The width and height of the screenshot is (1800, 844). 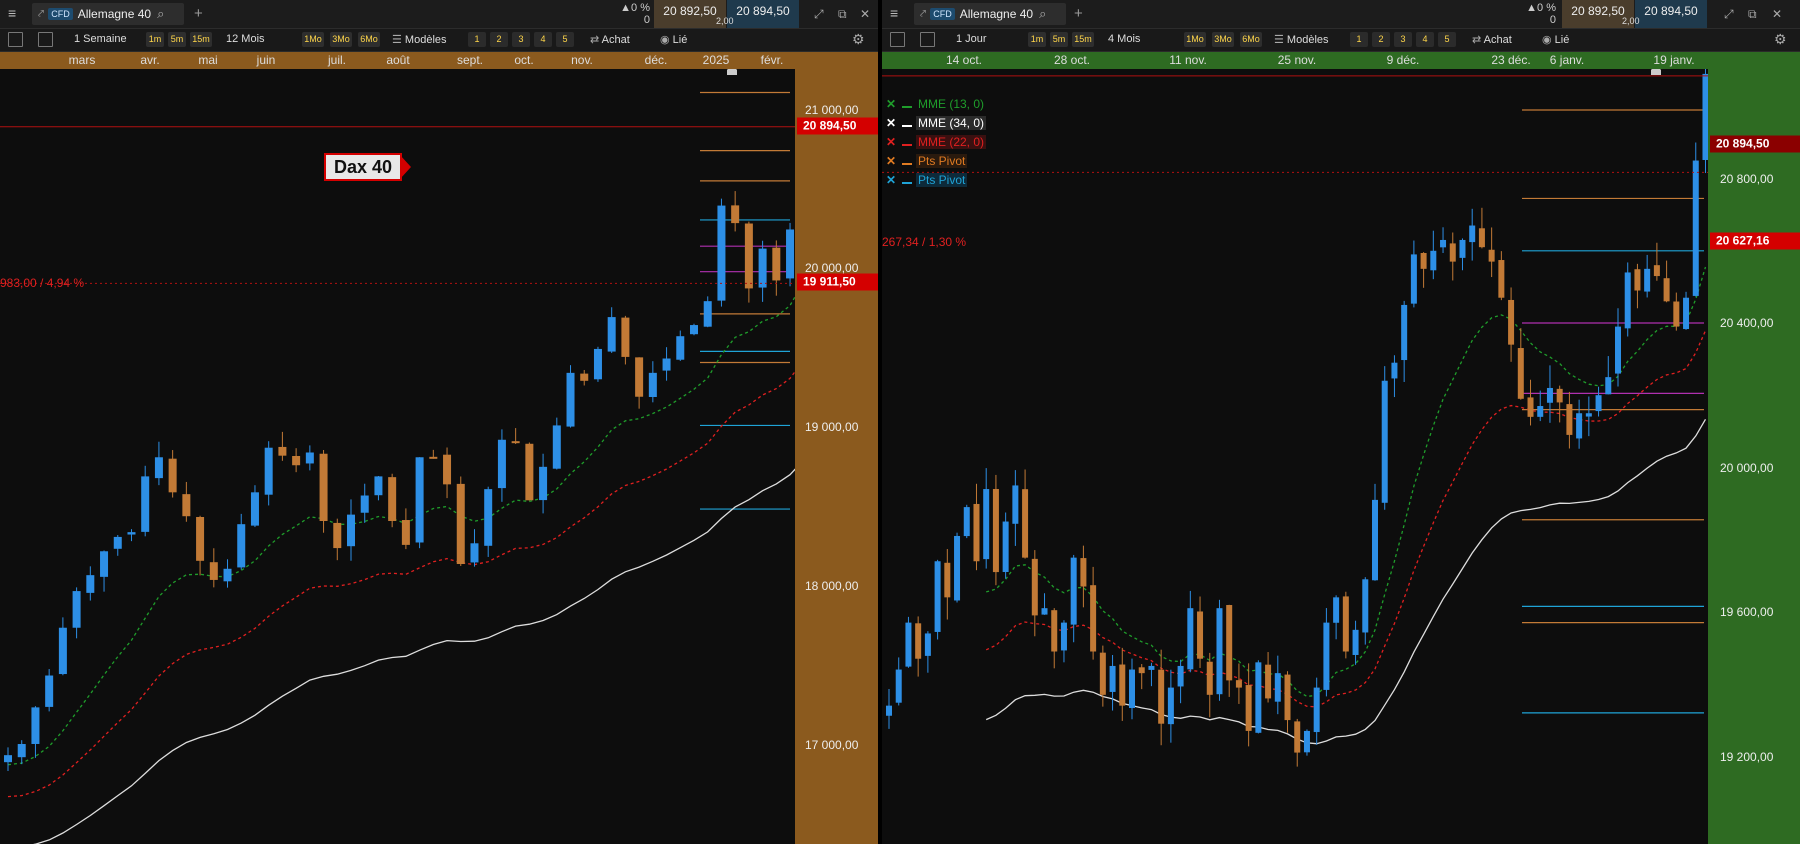 What do you see at coordinates (1297, 60) in the screenshot?
I see `time-axis-label: 25 nov.` at bounding box center [1297, 60].